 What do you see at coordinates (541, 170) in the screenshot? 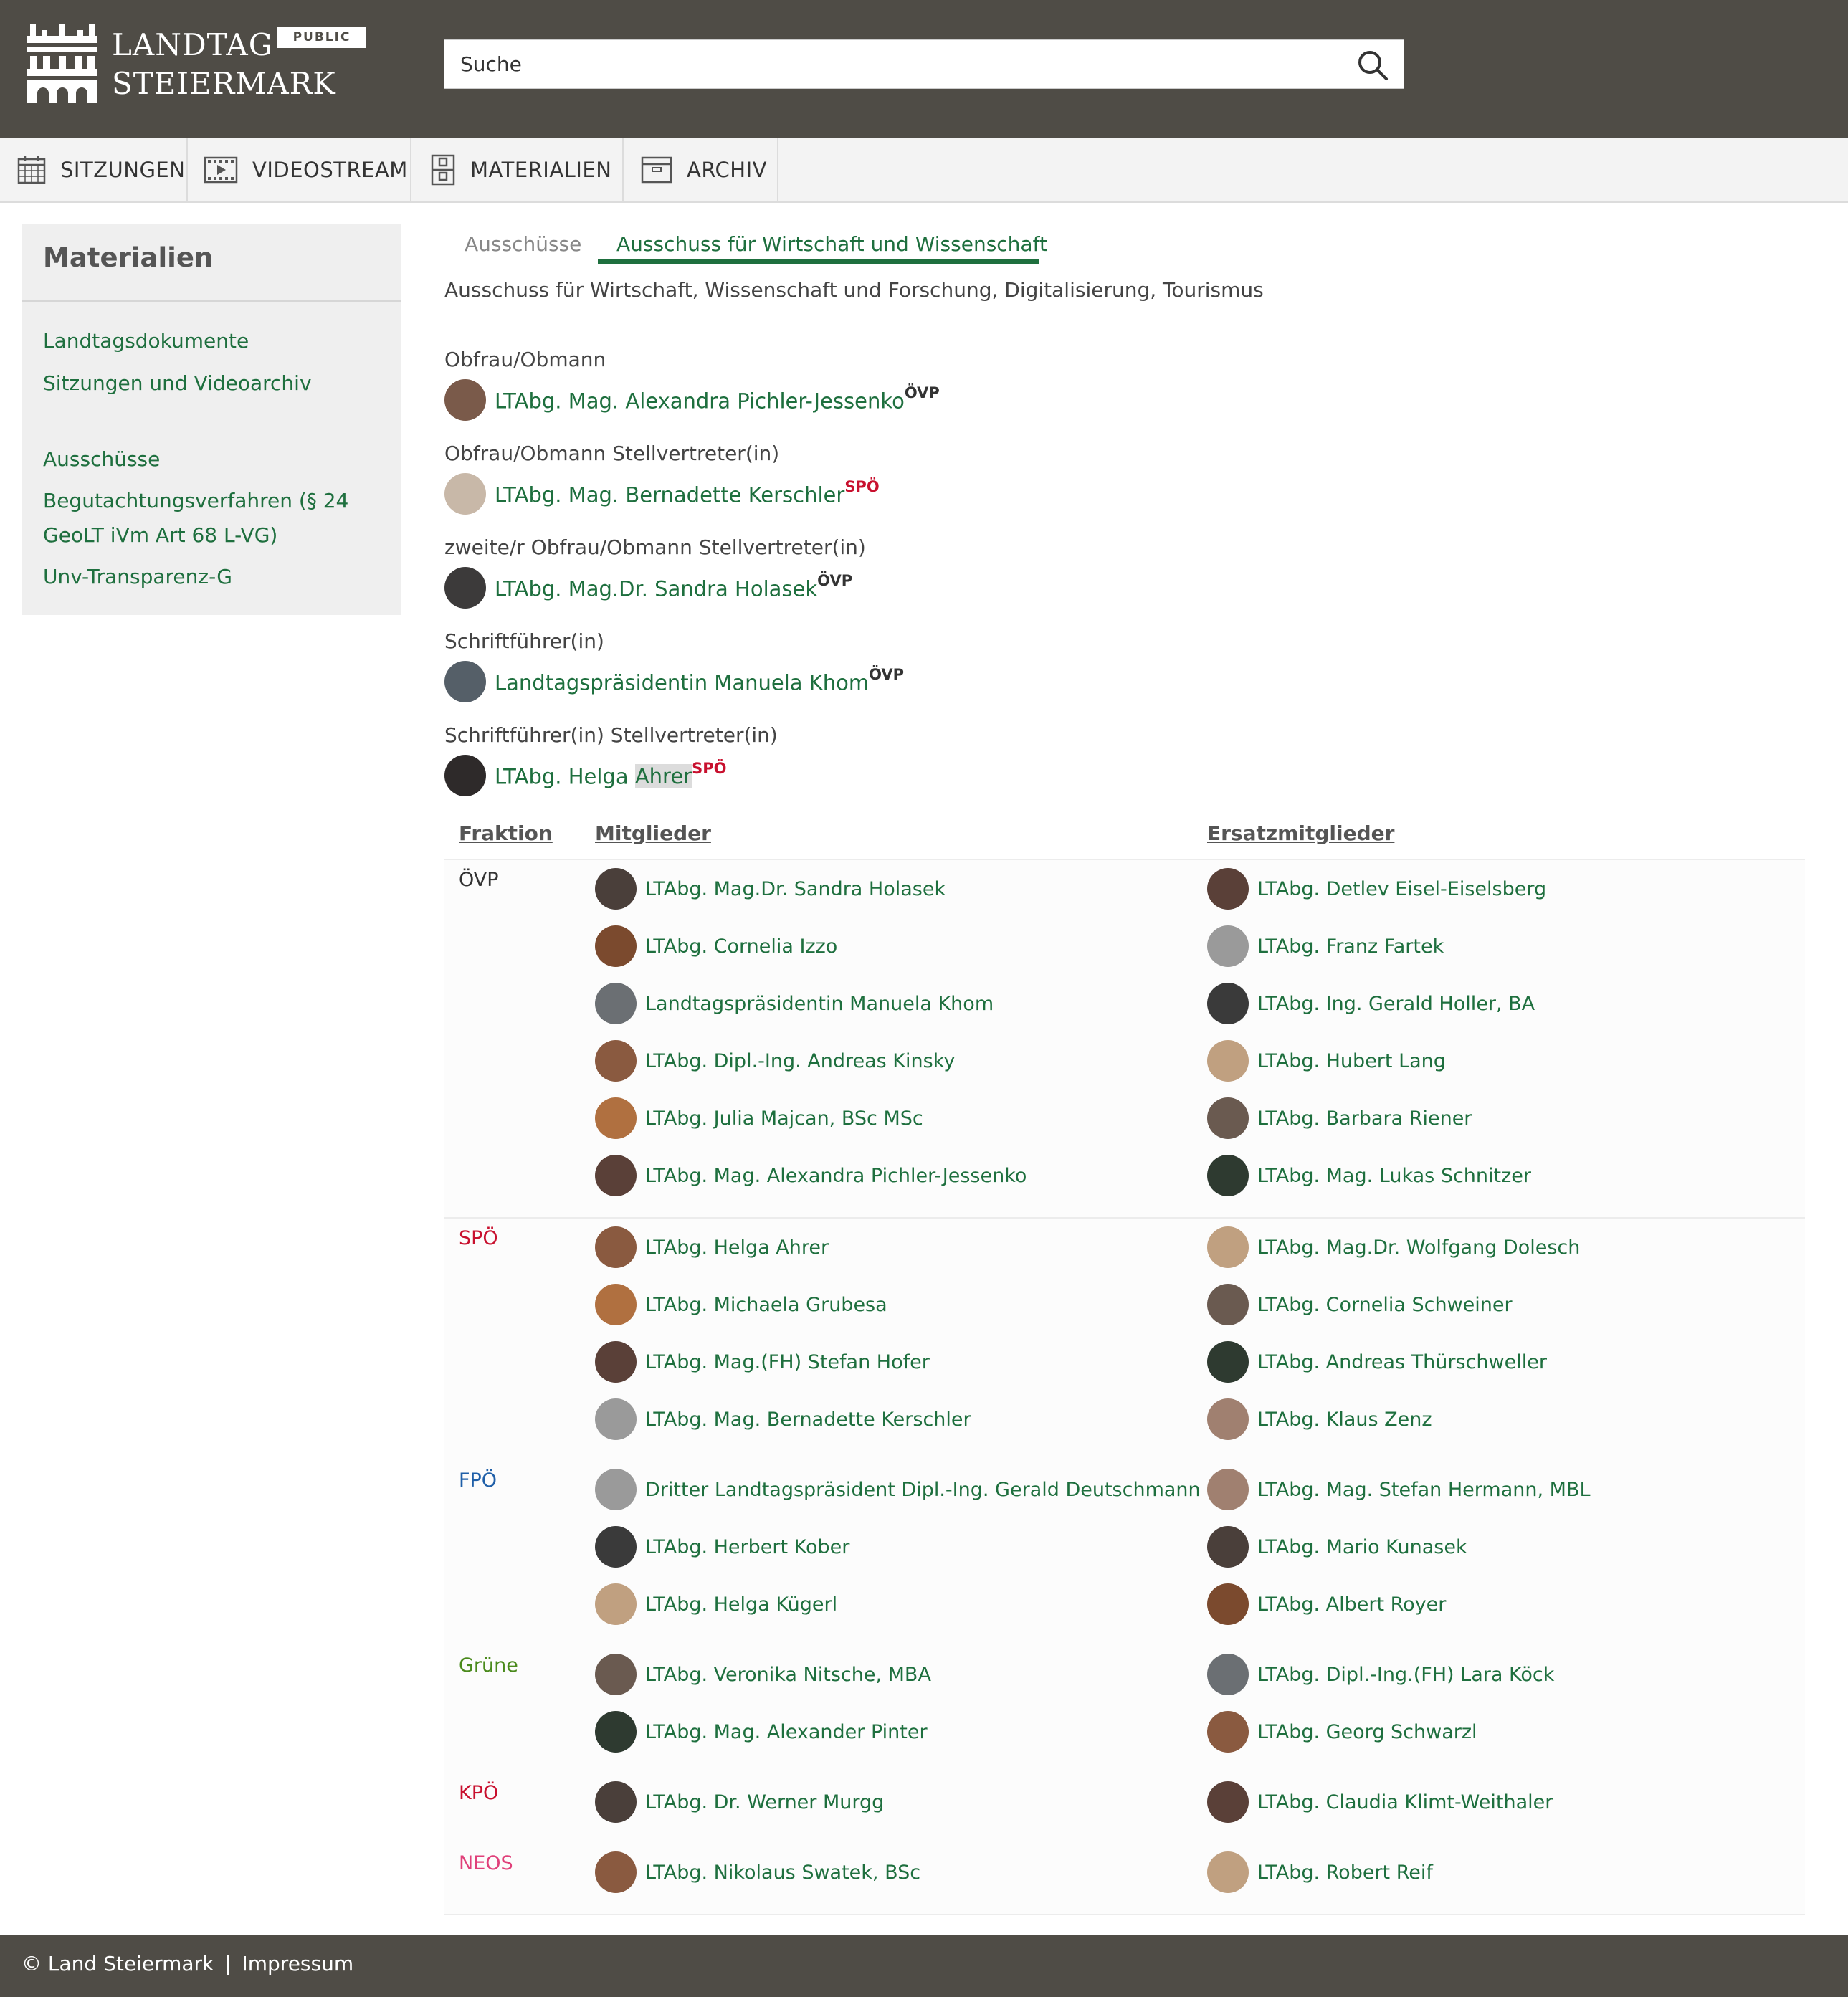
I see `nav-materialien-label: MATERIALIEN` at bounding box center [541, 170].